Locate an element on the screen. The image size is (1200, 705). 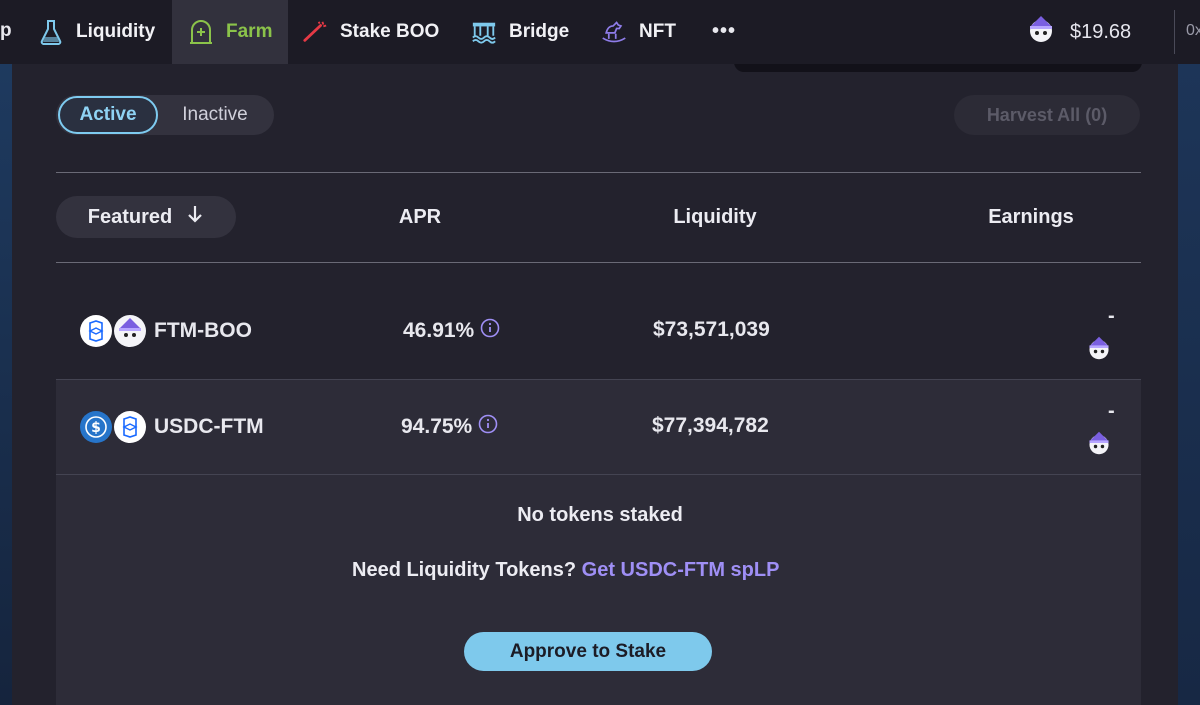
nav-item-swap-cut: p is located at coordinates (6, 31).